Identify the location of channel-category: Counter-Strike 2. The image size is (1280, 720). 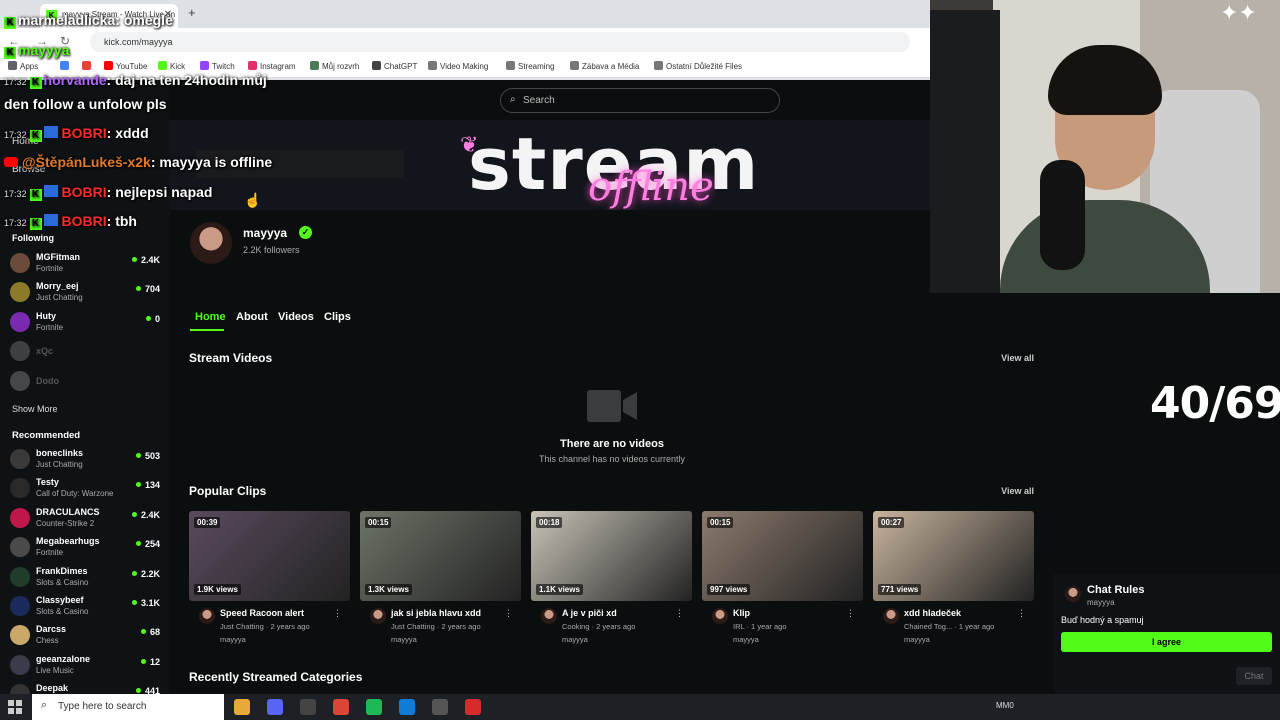
(65, 523).